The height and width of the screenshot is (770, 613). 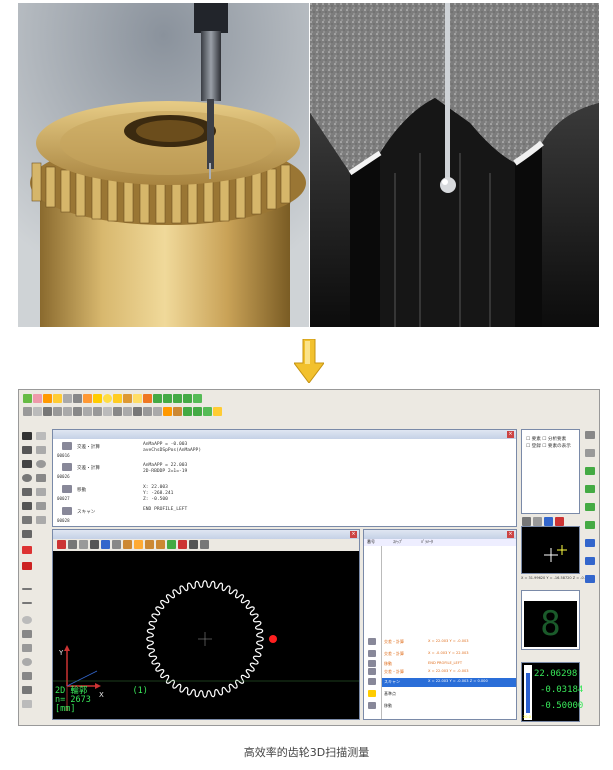 I want to click on list-item: 移動, so click(x=442, y=706).